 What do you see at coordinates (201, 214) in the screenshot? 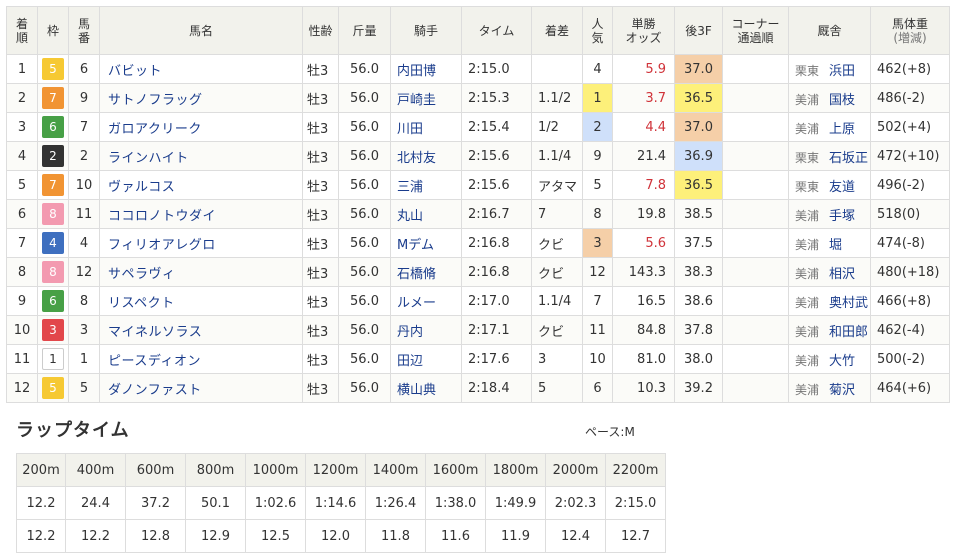
I see `horse-name-link: ココロノトウダイ` at bounding box center [201, 214].